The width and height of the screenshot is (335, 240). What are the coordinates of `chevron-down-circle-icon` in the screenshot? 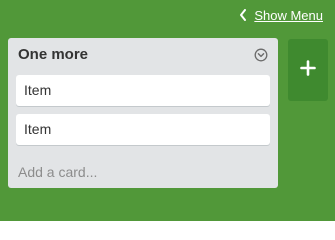 It's located at (261, 55).